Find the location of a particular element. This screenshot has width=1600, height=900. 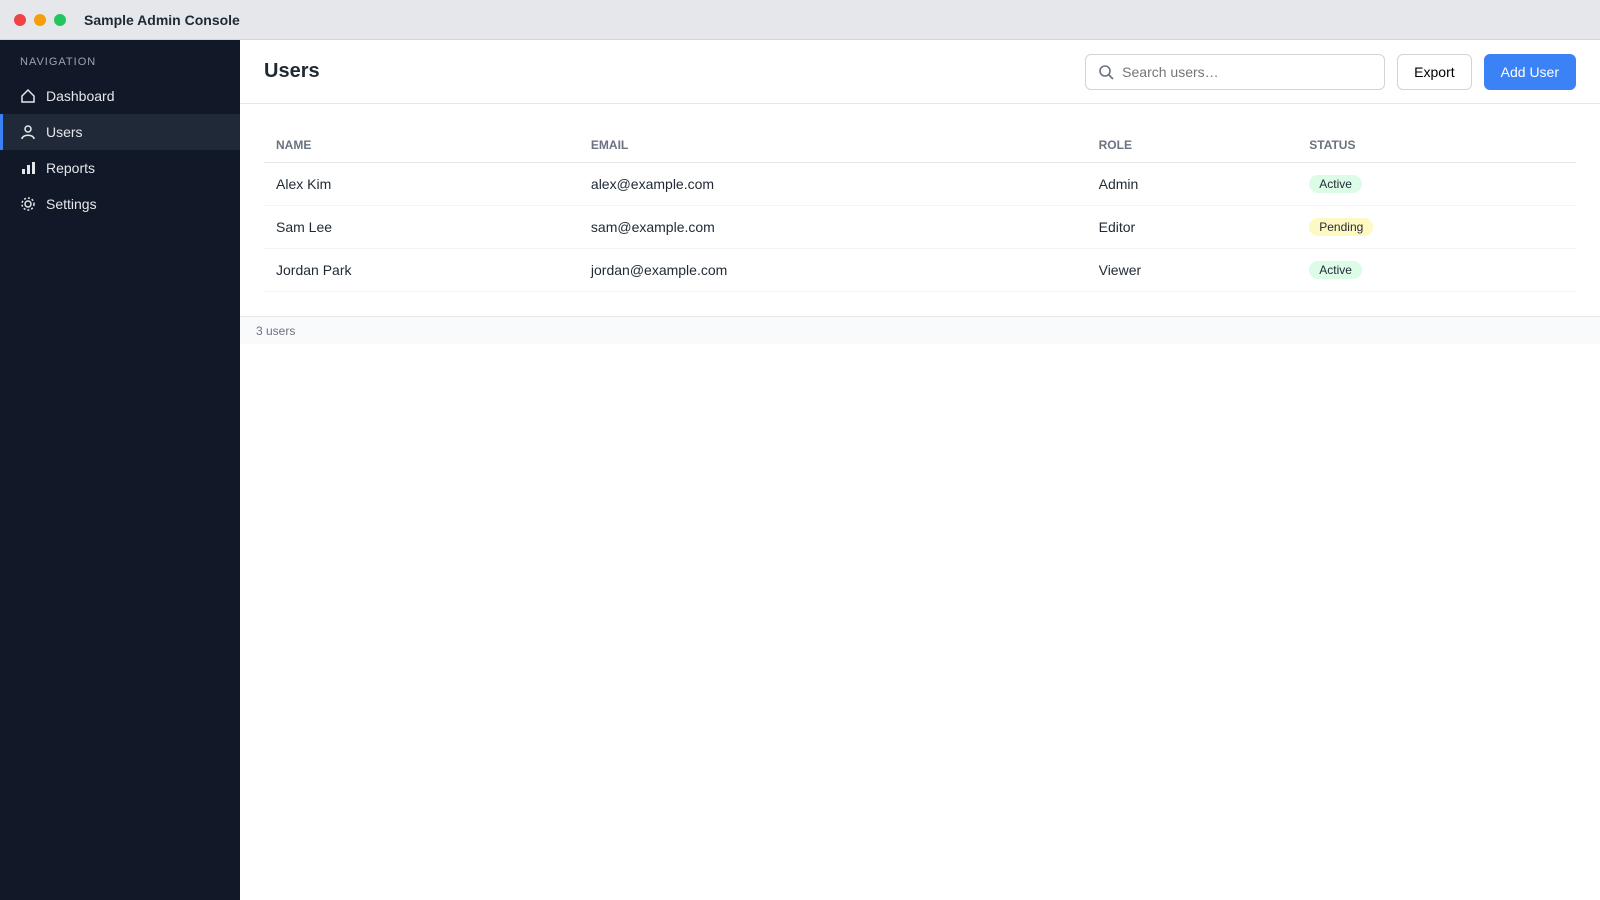

add-user-button: Add User is located at coordinates (1529, 71).